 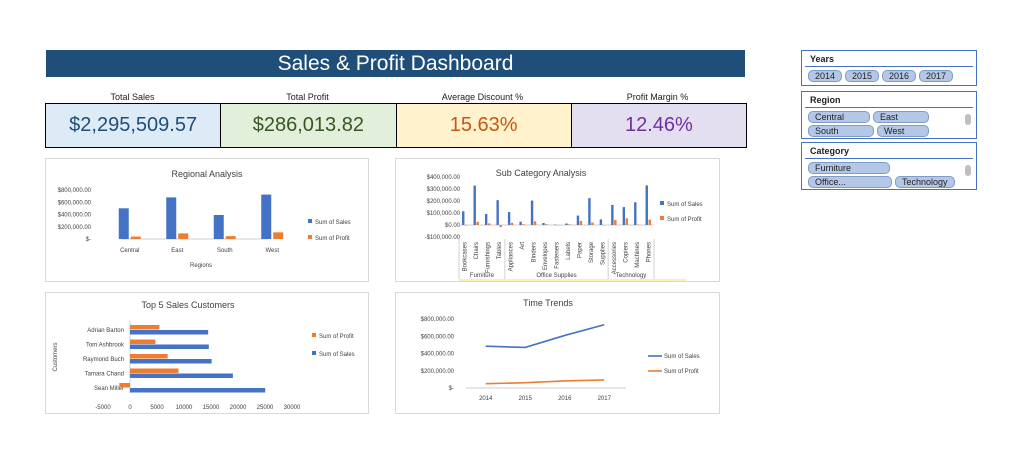 I want to click on line-sum-of-profit, so click(x=545, y=382).